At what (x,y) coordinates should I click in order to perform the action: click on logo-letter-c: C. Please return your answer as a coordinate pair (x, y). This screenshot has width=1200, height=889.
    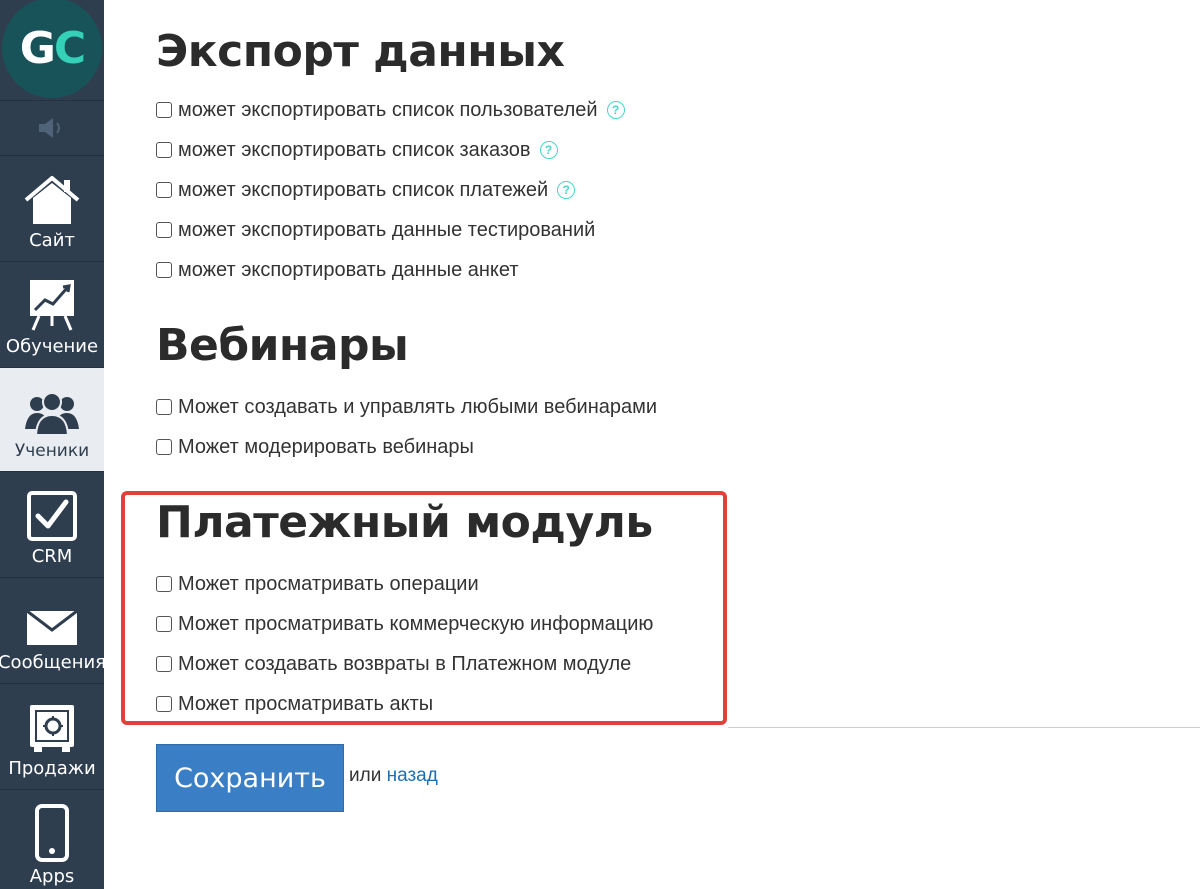
    Looking at the image, I should click on (69, 48).